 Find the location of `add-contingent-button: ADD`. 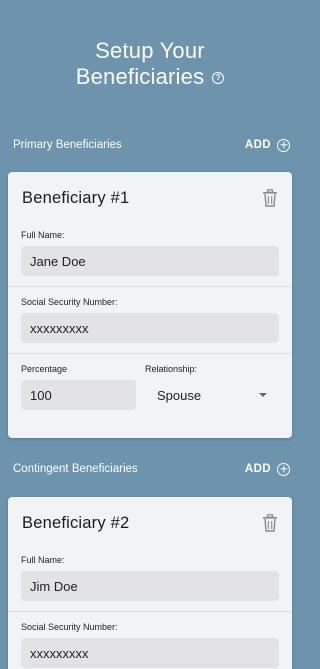

add-contingent-button: ADD is located at coordinates (267, 469).